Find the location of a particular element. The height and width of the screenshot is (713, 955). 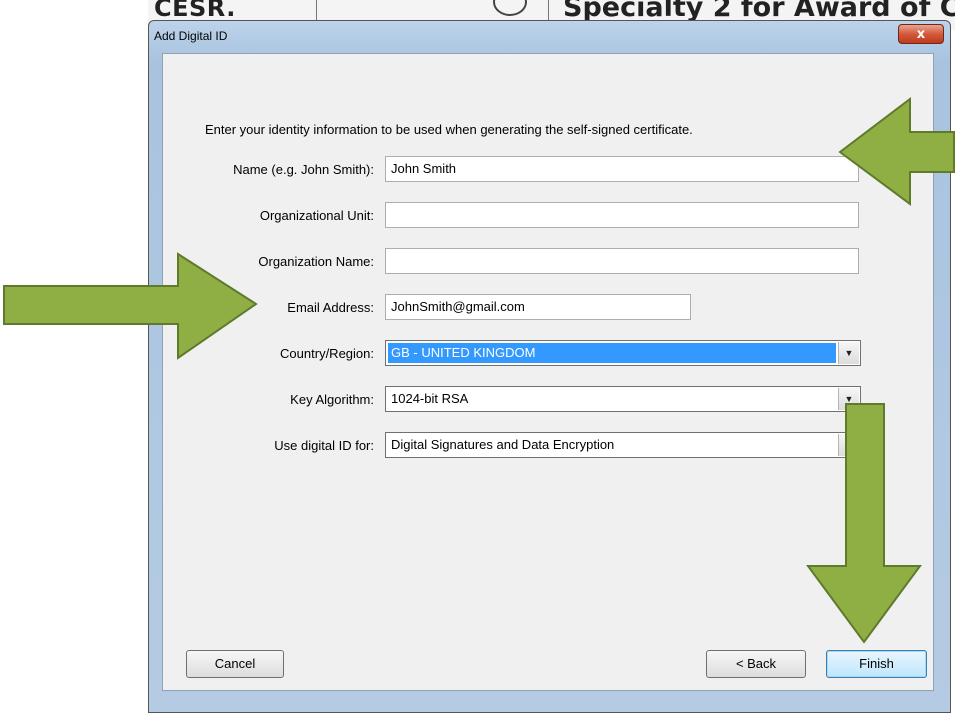

key-algorithm-label: Key Algorithm: is located at coordinates (332, 399).